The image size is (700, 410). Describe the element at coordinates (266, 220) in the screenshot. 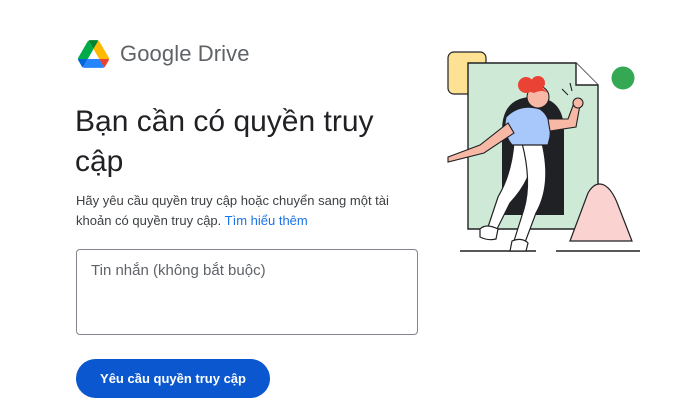

I see `learn-more-link: Tìm hiểu thêm` at that location.